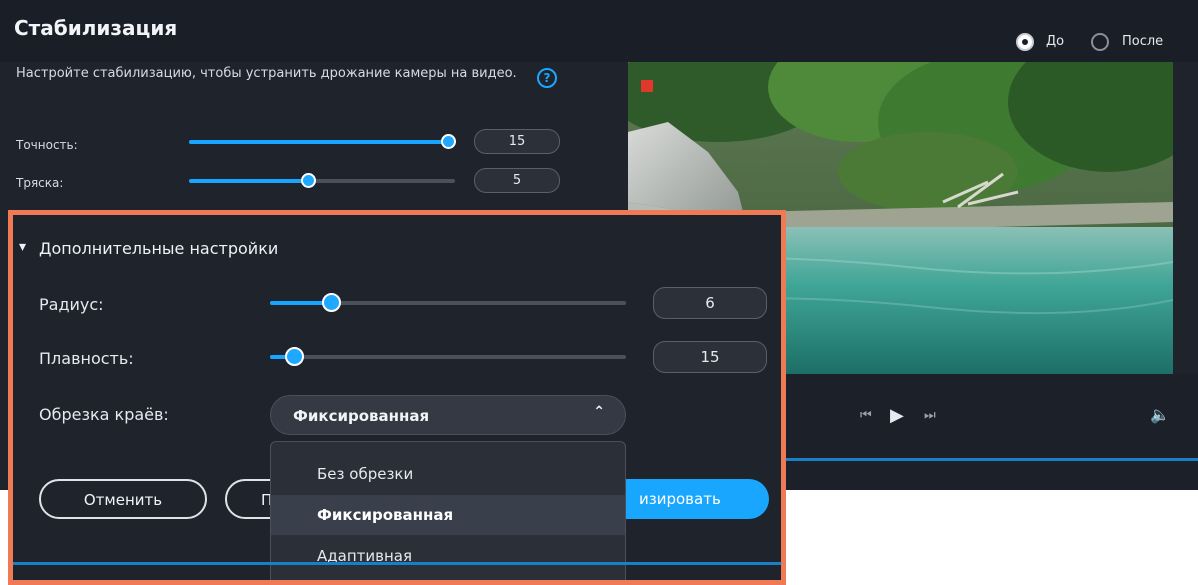  I want to click on radio-after-label: После, so click(1142, 41).